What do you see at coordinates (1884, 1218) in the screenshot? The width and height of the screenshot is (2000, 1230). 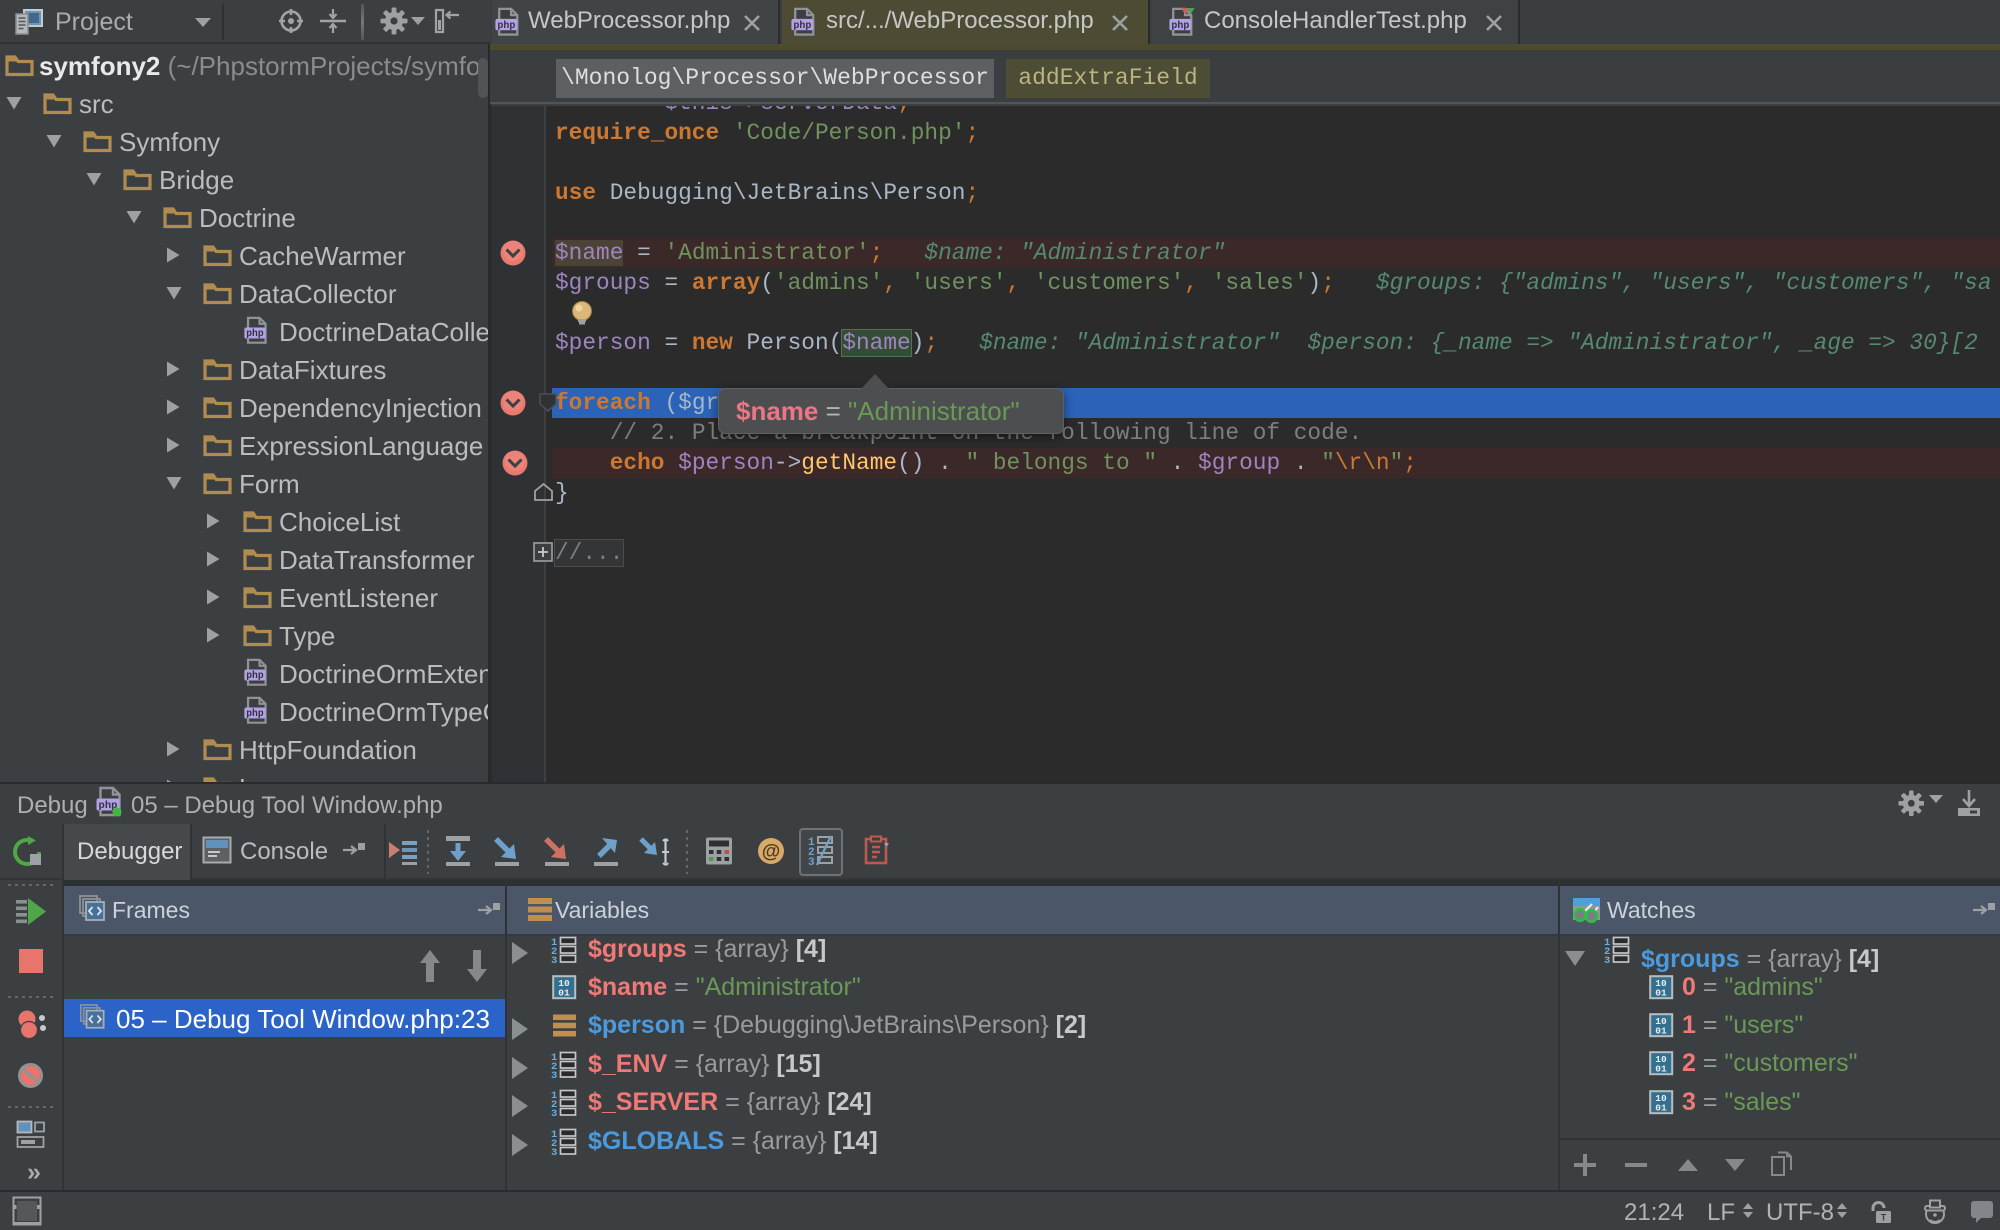 I see `svg-text: T` at bounding box center [1884, 1218].